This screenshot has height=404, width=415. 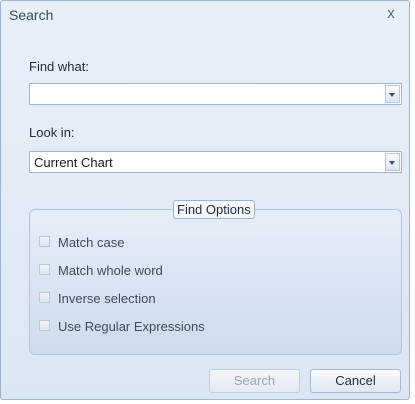 What do you see at coordinates (31, 15) in the screenshot?
I see `dialog-title: Search` at bounding box center [31, 15].